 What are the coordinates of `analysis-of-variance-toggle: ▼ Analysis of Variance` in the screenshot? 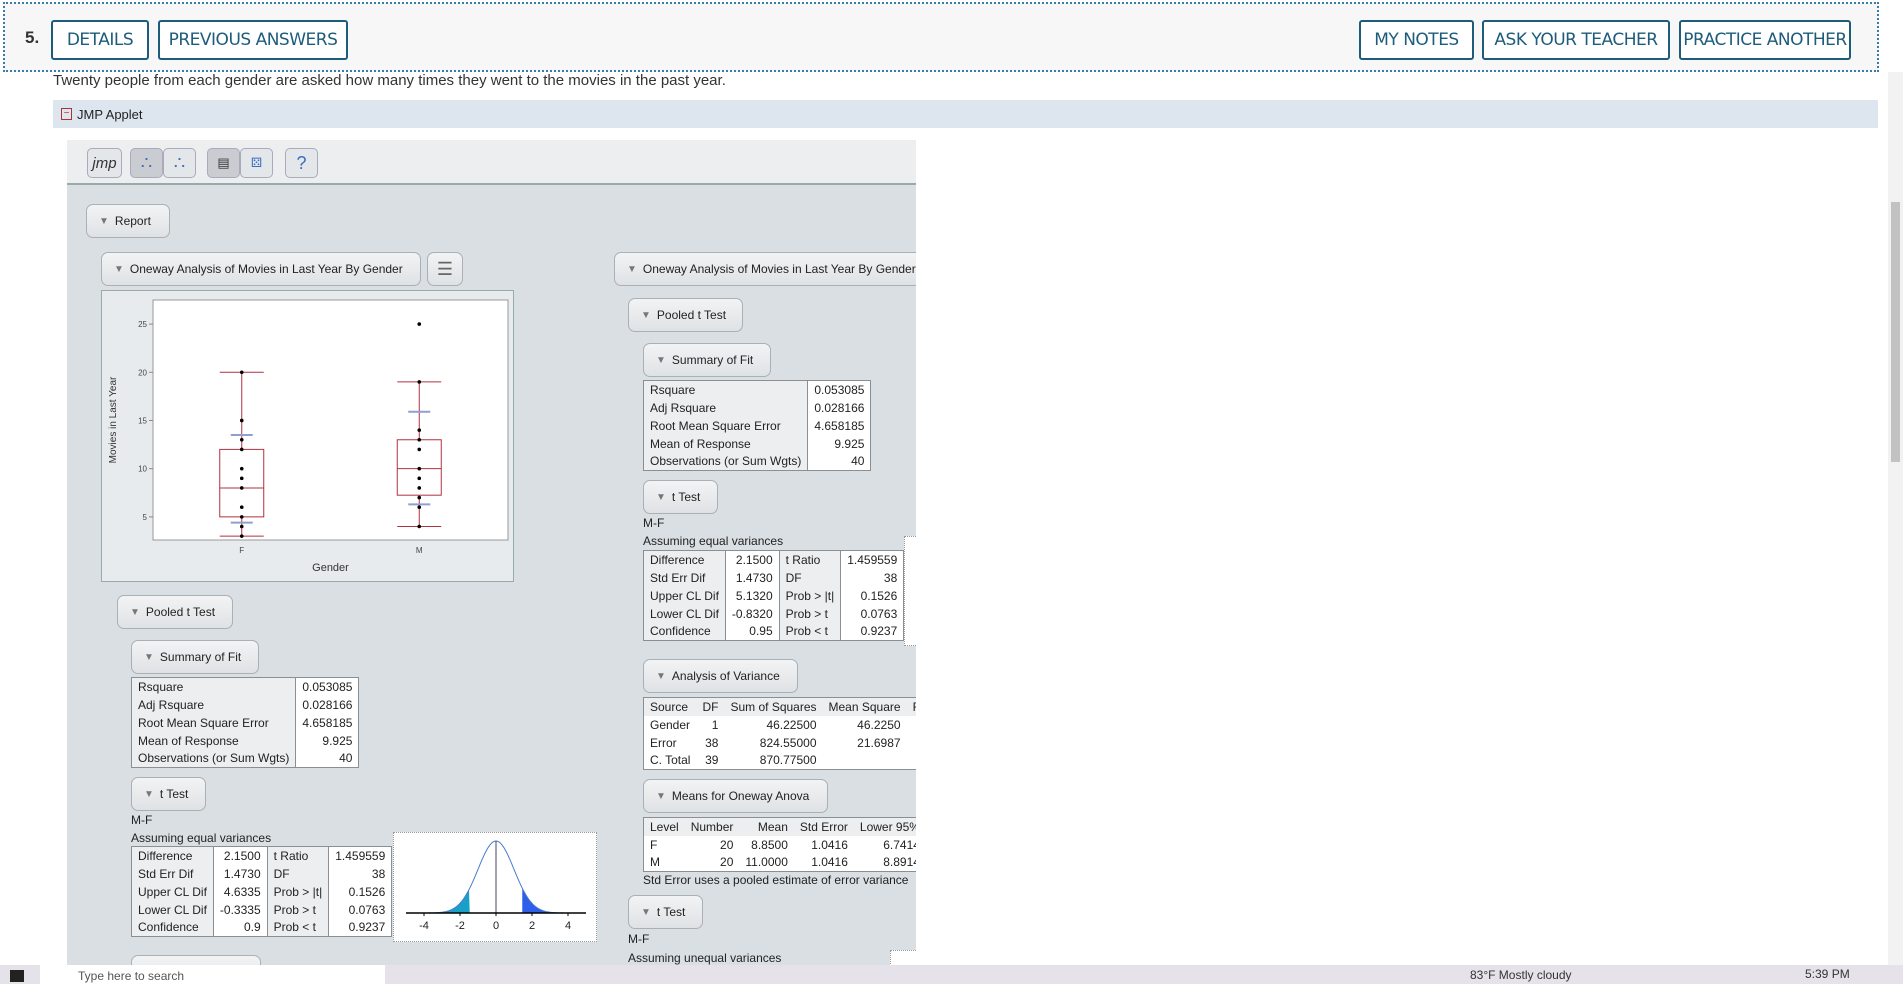 It's located at (720, 676).